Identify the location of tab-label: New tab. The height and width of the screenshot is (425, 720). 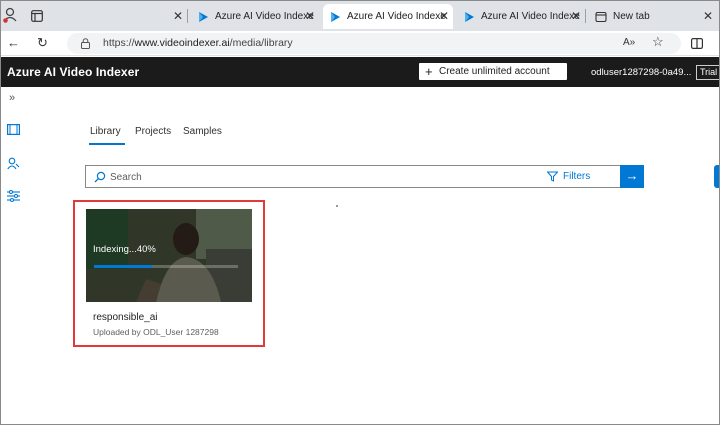
(631, 16).